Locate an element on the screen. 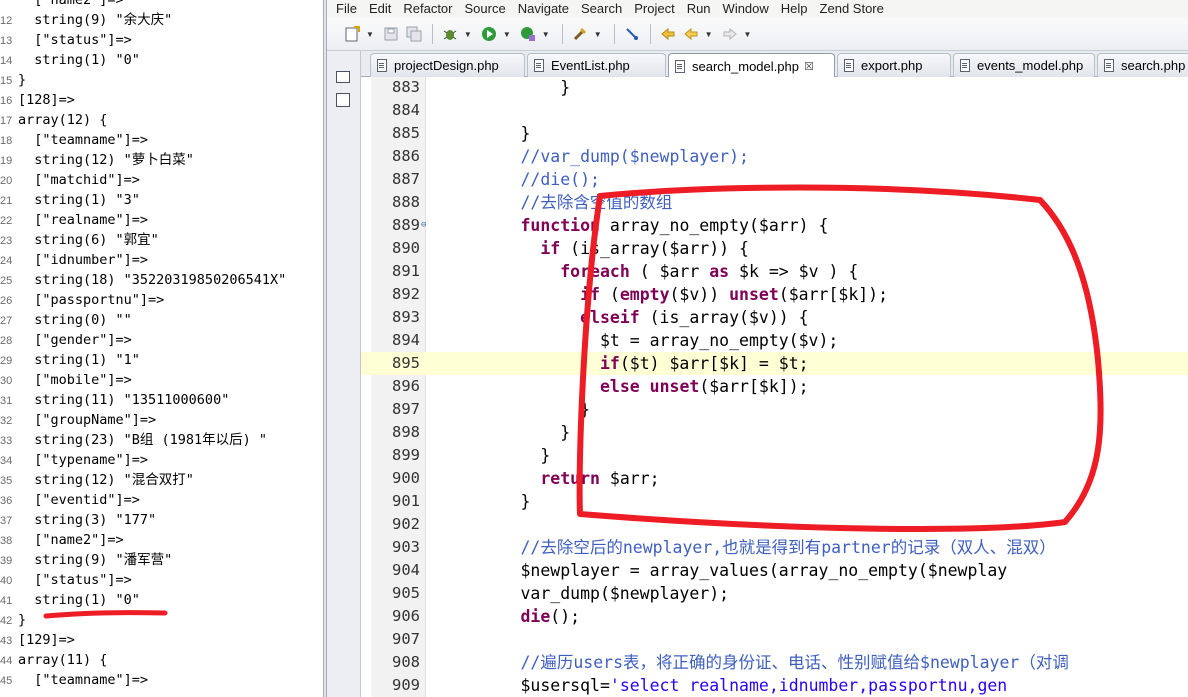 This screenshot has height=697, width=1188. dump-line: 19 string(12) "萝卜白菜" is located at coordinates (97, 160).